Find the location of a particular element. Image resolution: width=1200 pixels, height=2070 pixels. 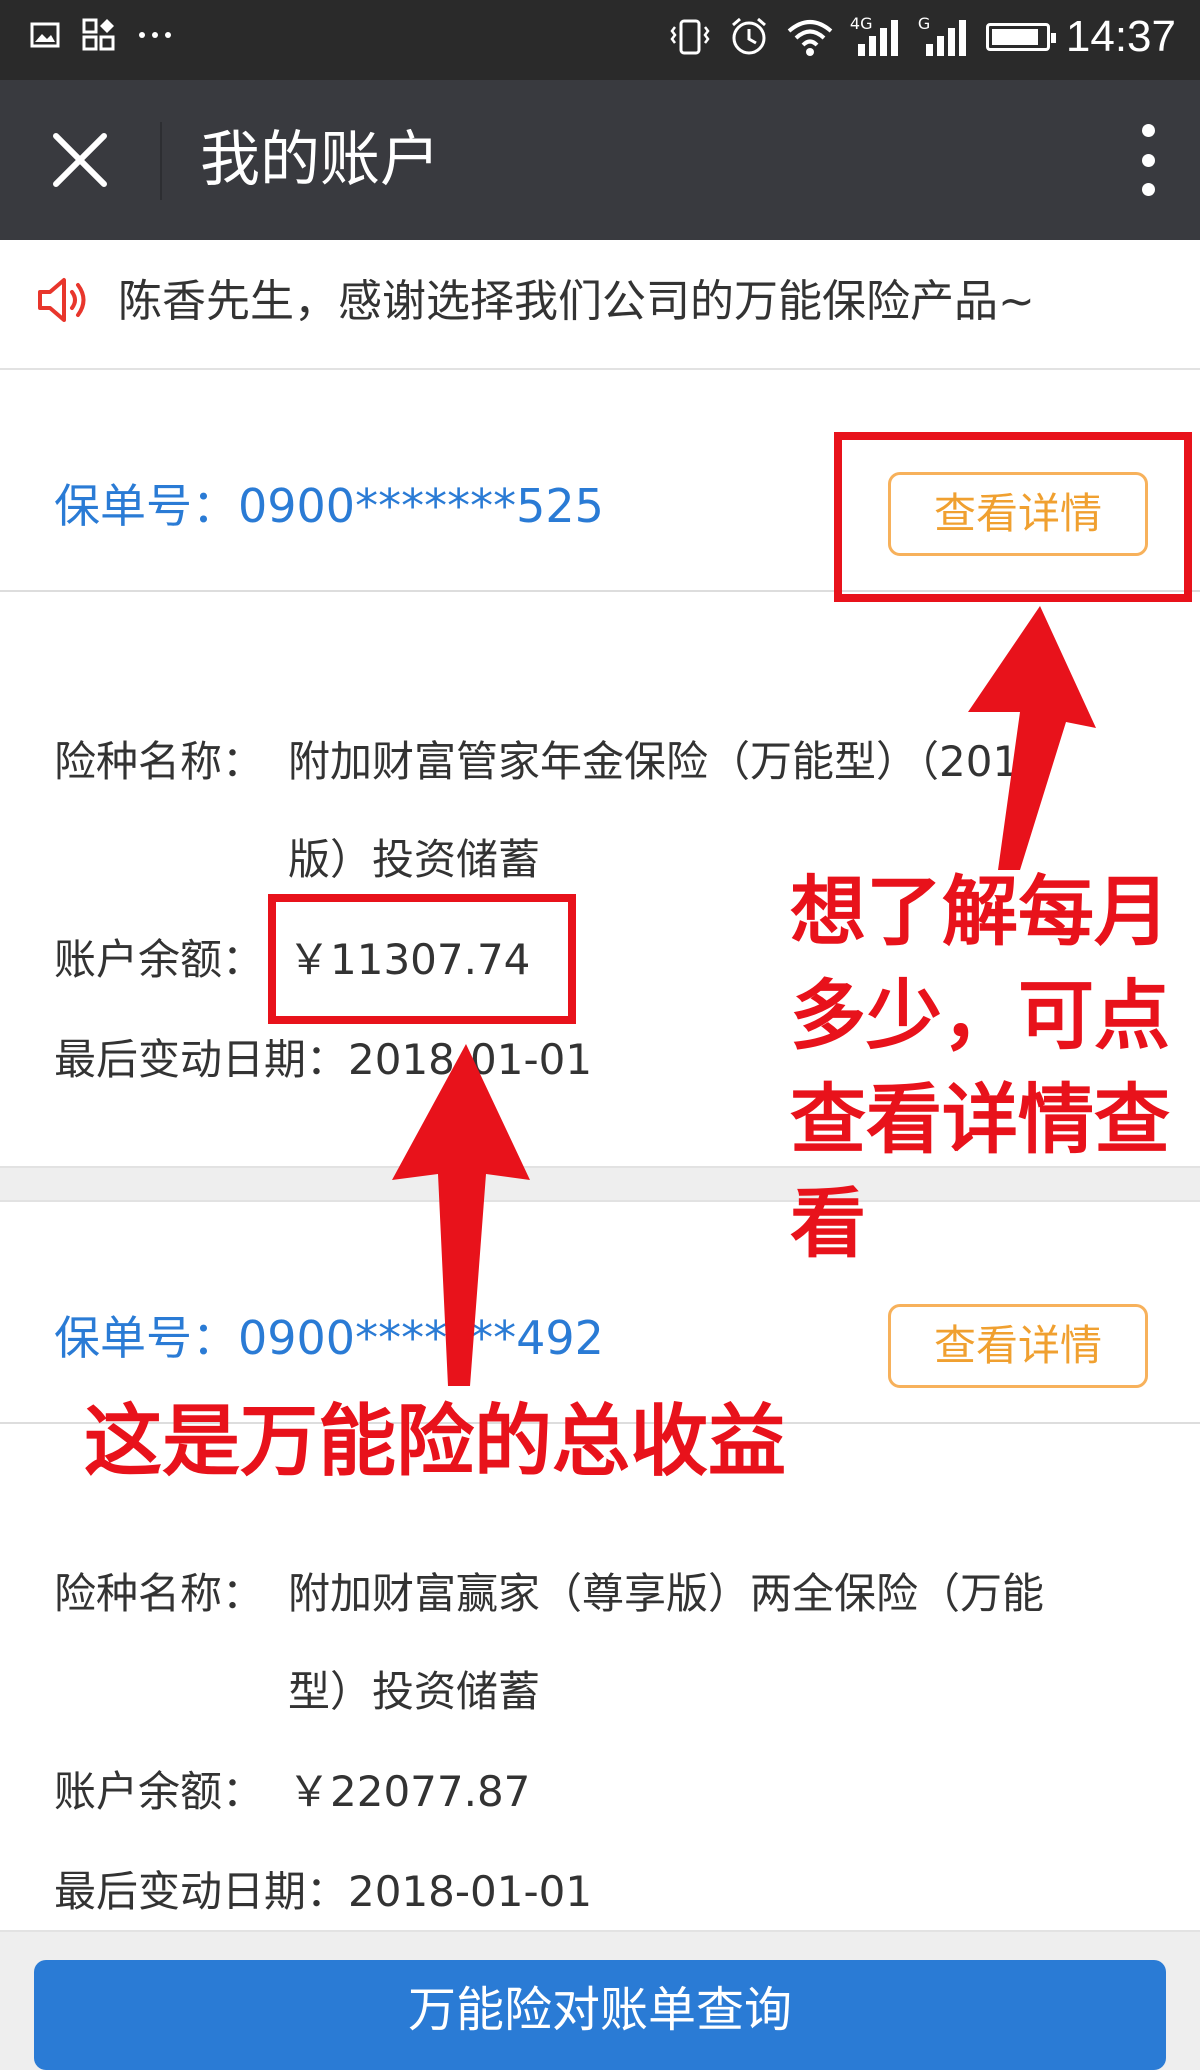

status-time: 14:37 is located at coordinates (1120, 36).